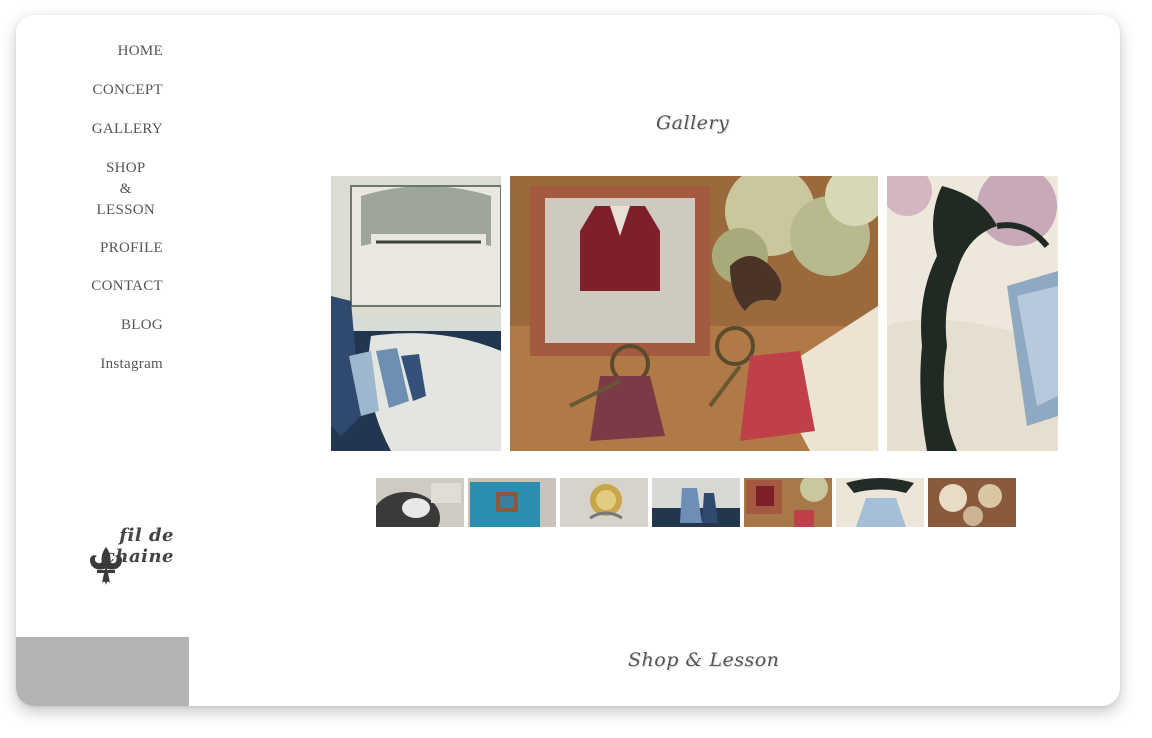 This screenshot has width=1152, height=738. I want to click on slide-tassels-sheet-music, so click(416, 313).